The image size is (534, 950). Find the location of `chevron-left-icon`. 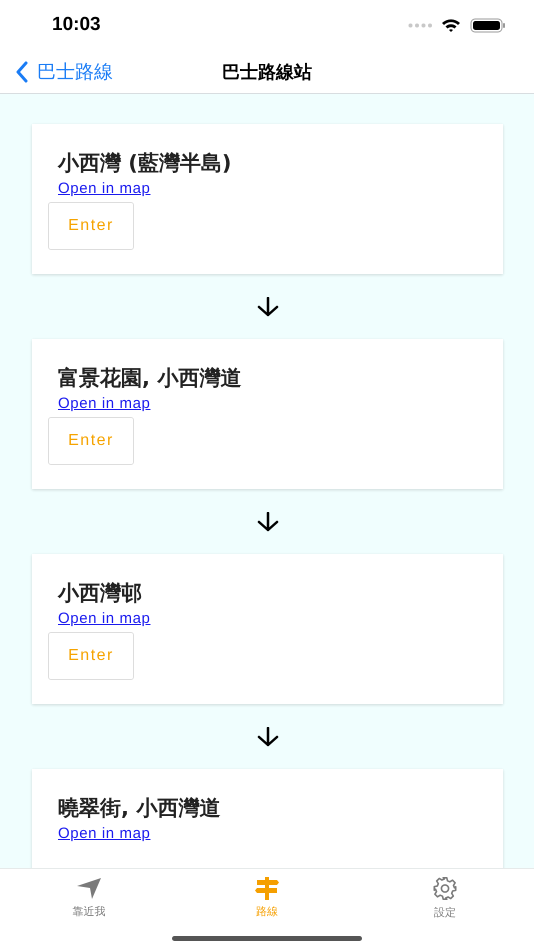

chevron-left-icon is located at coordinates (22, 71).